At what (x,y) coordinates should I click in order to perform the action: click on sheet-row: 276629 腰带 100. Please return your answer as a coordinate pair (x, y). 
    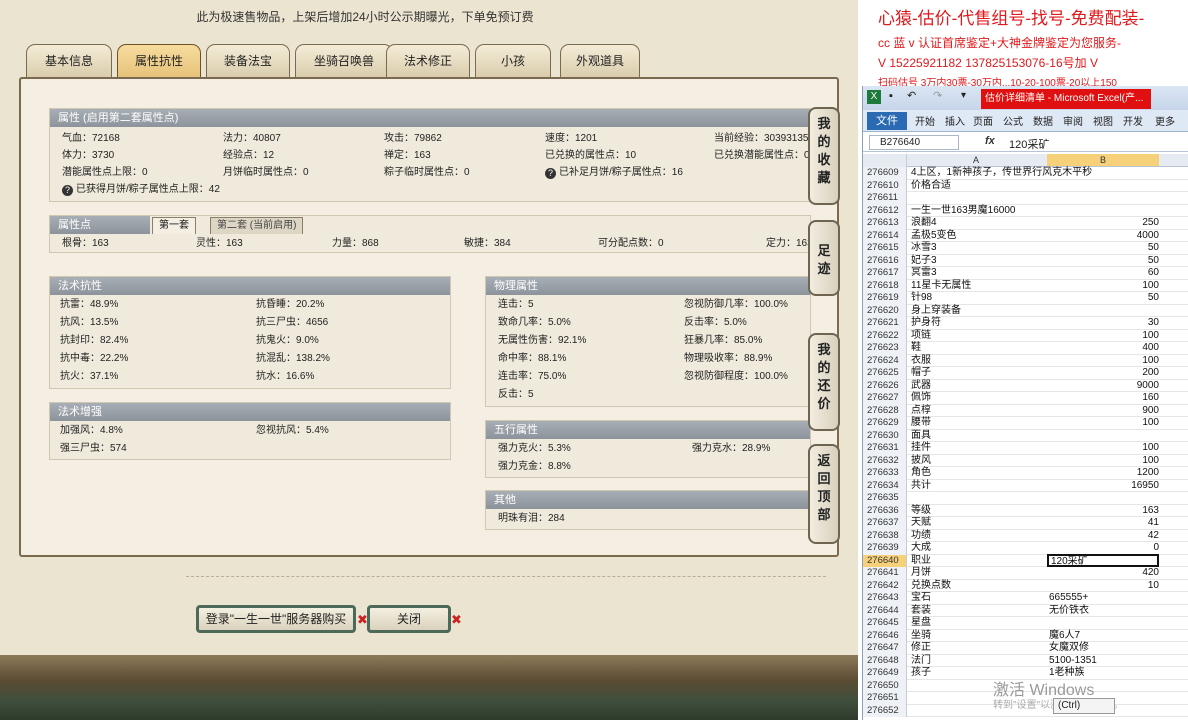
    Looking at the image, I should click on (1025, 423).